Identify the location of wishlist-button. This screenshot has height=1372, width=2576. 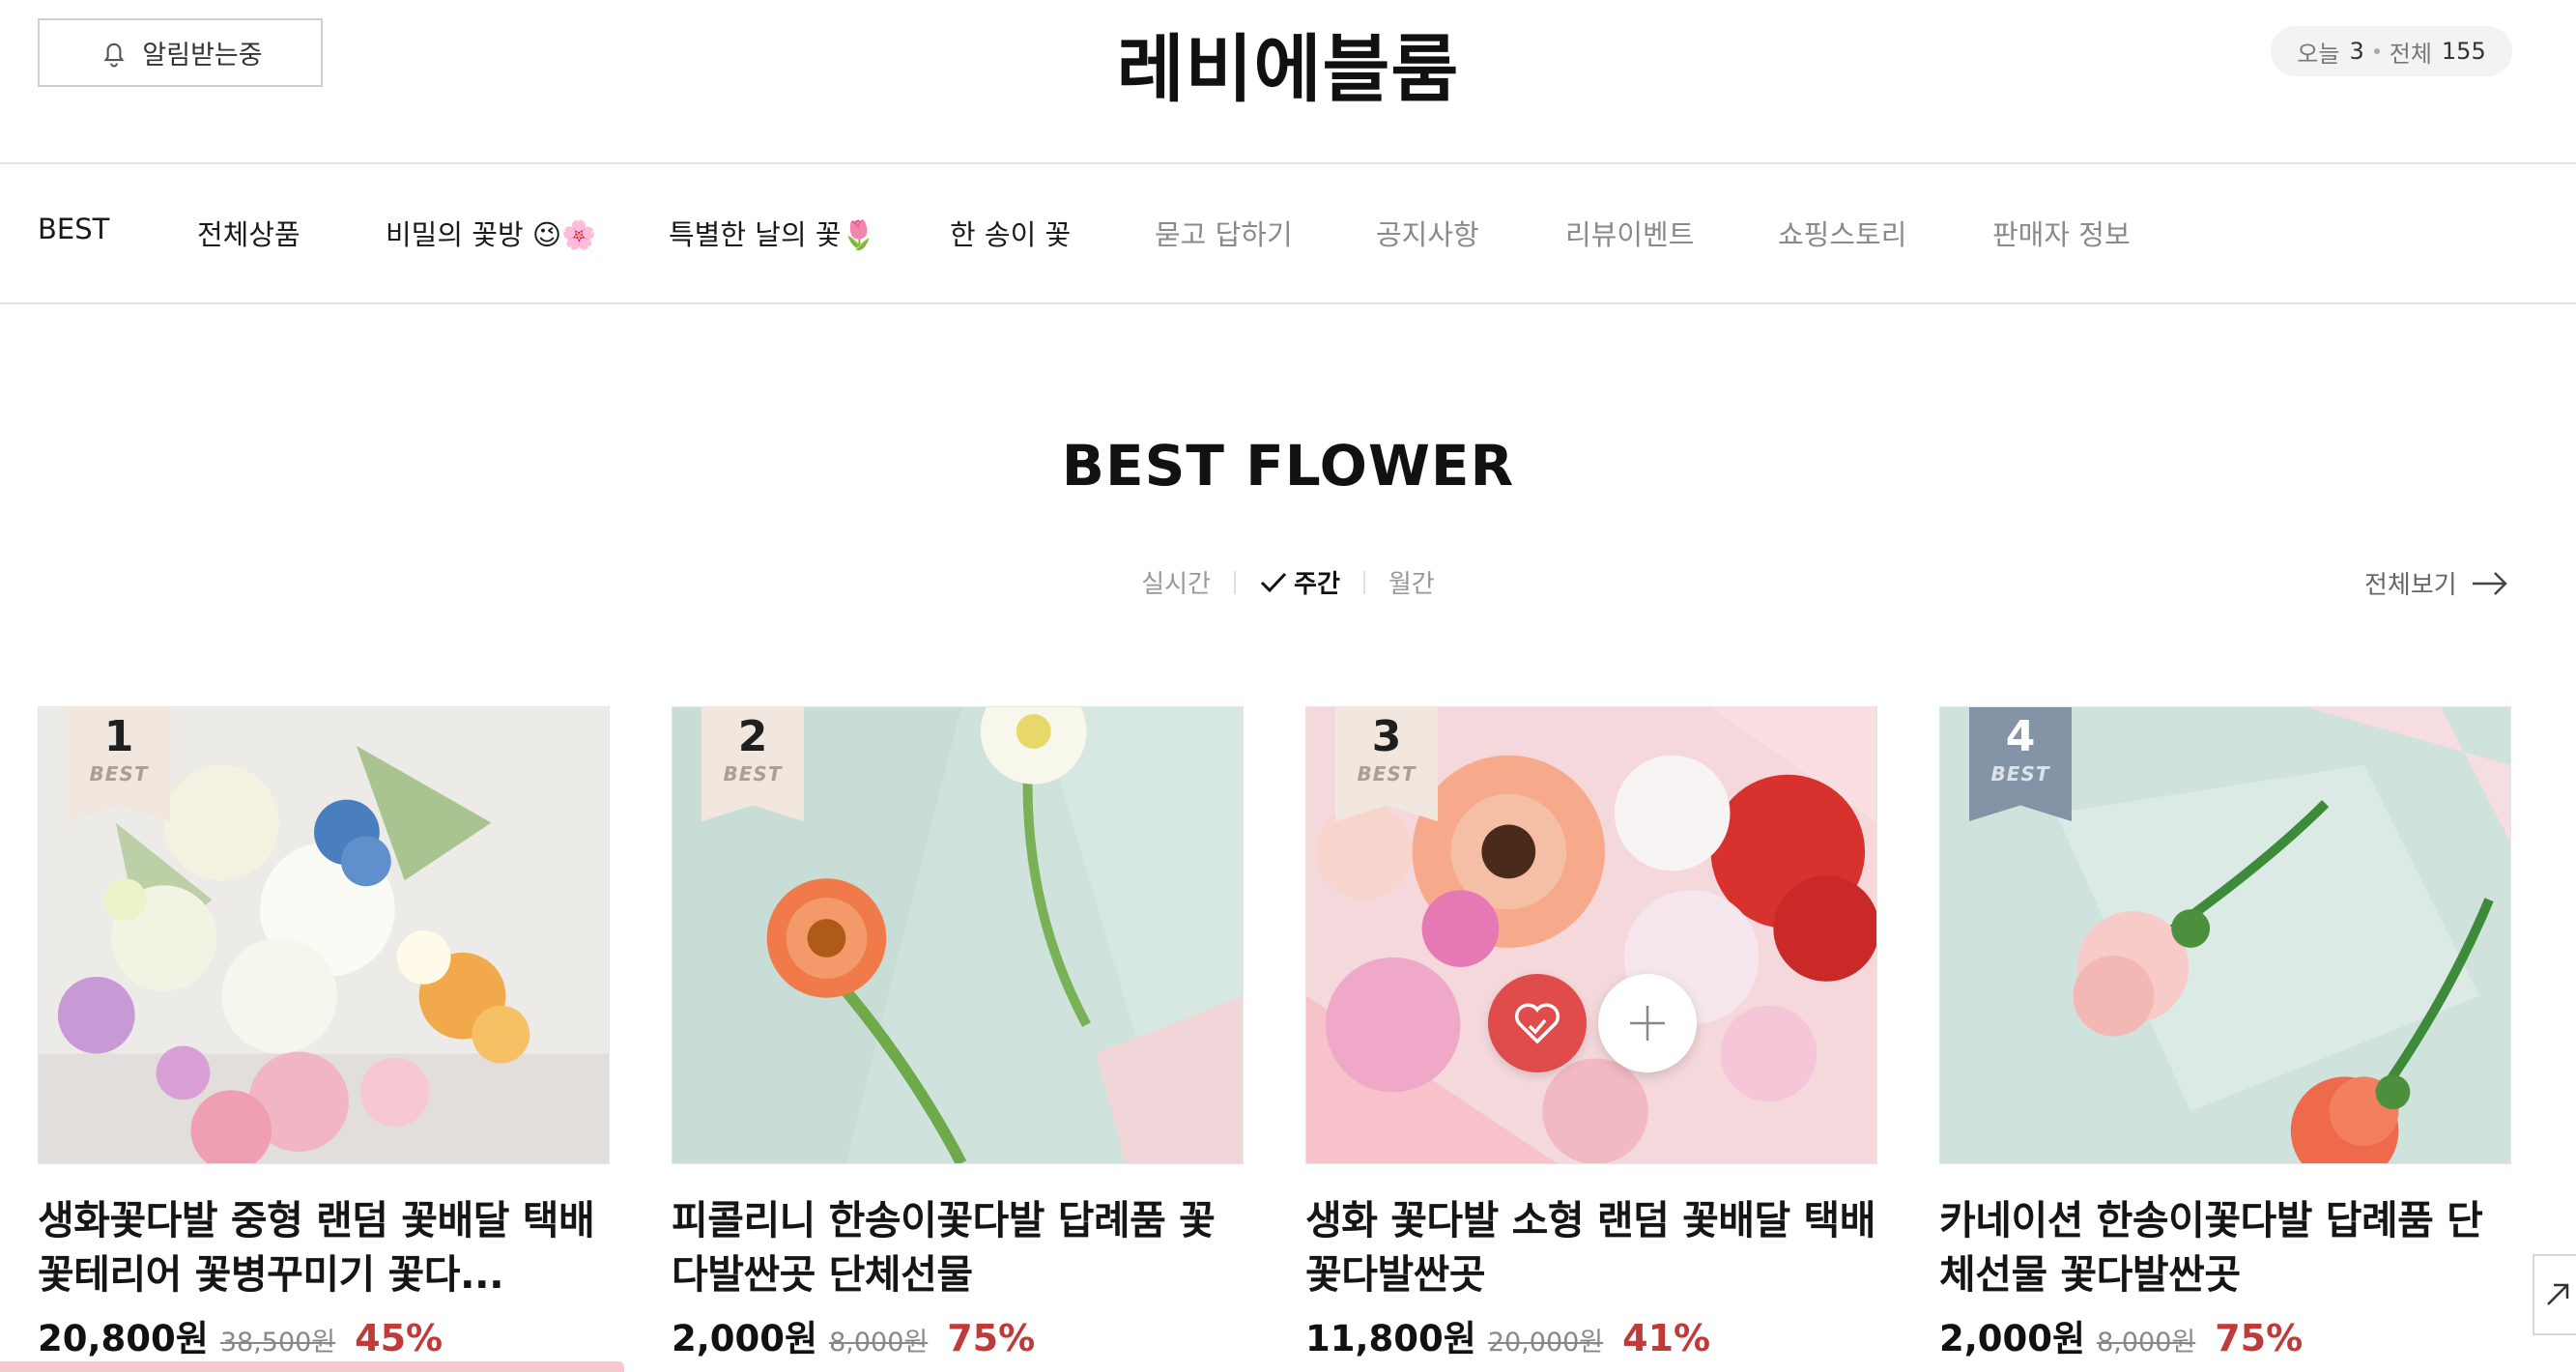
(1538, 1023).